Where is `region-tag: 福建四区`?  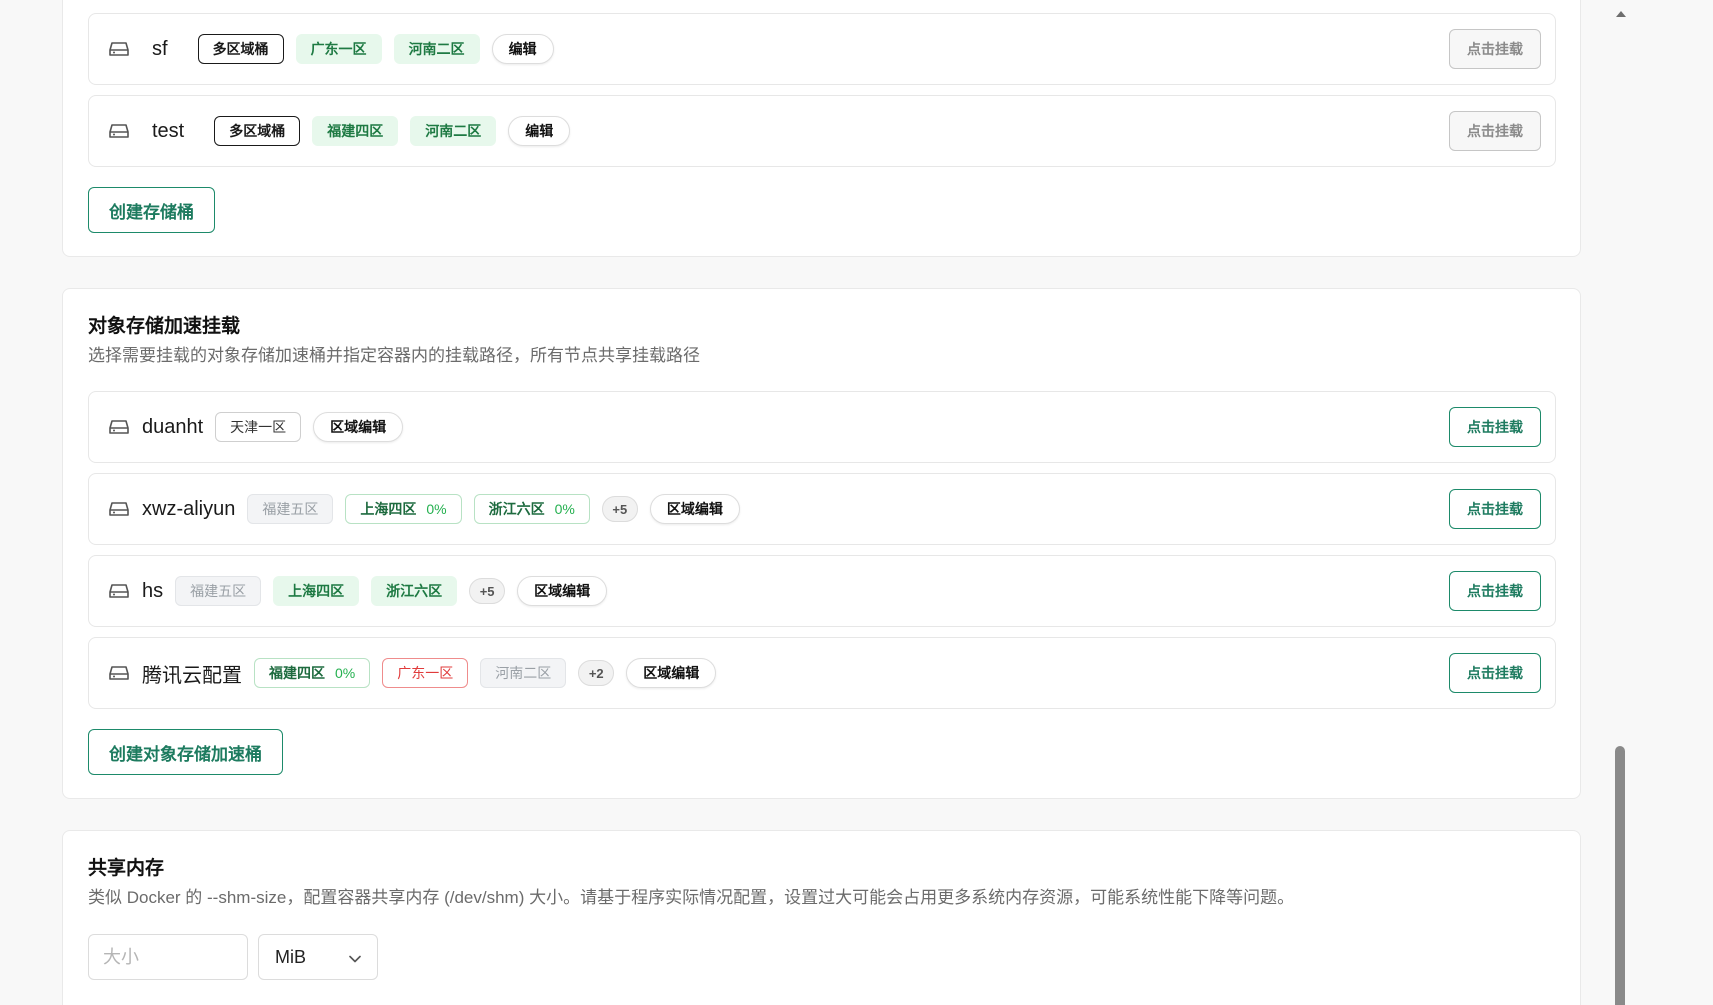 region-tag: 福建四区 is located at coordinates (355, 131).